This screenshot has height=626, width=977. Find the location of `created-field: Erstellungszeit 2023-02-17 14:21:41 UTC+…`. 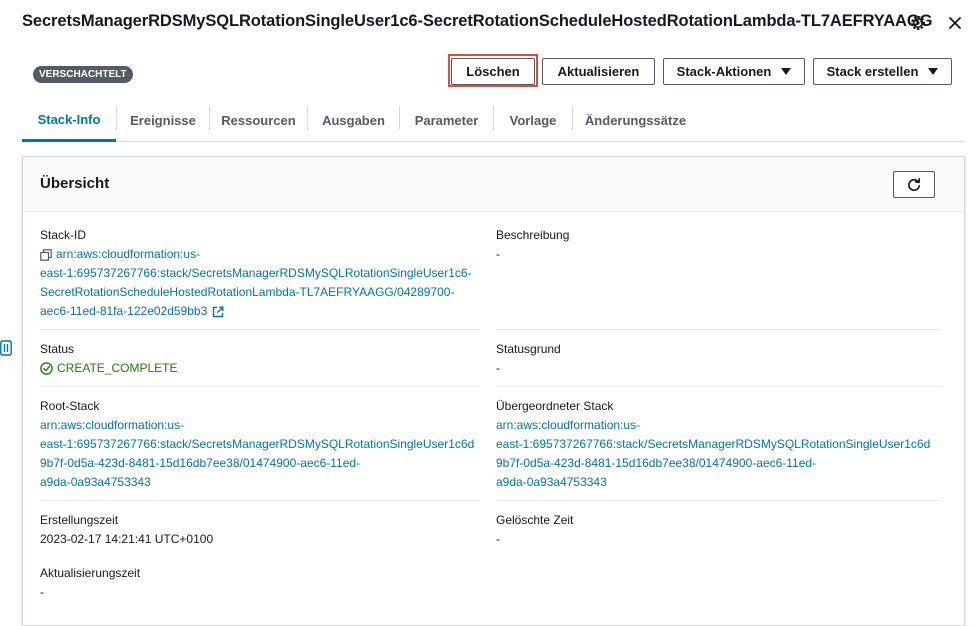

created-field: Erstellungszeit 2023-02-17 14:21:41 UTC+… is located at coordinates (260, 530).